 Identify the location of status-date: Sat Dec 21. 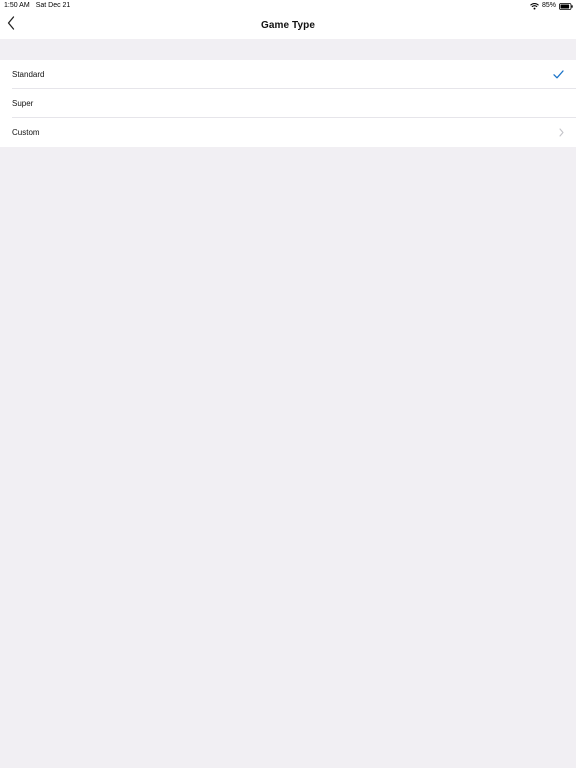
(53, 5).